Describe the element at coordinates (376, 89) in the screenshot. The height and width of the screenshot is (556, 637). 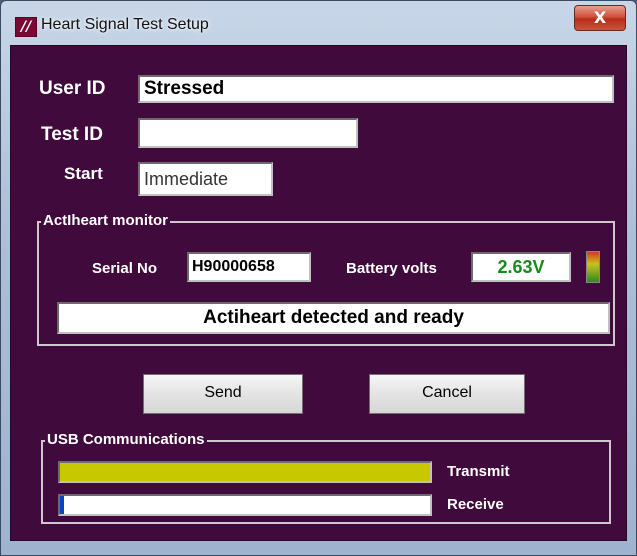
I see `user-id-field: Stressed` at that location.